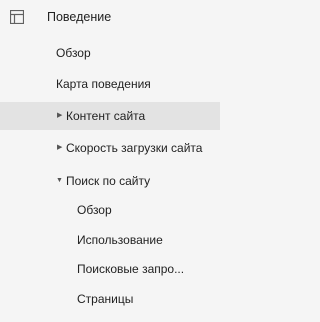 The image size is (320, 322). I want to click on nav-subitem-search-usage: Использование, so click(110, 240).